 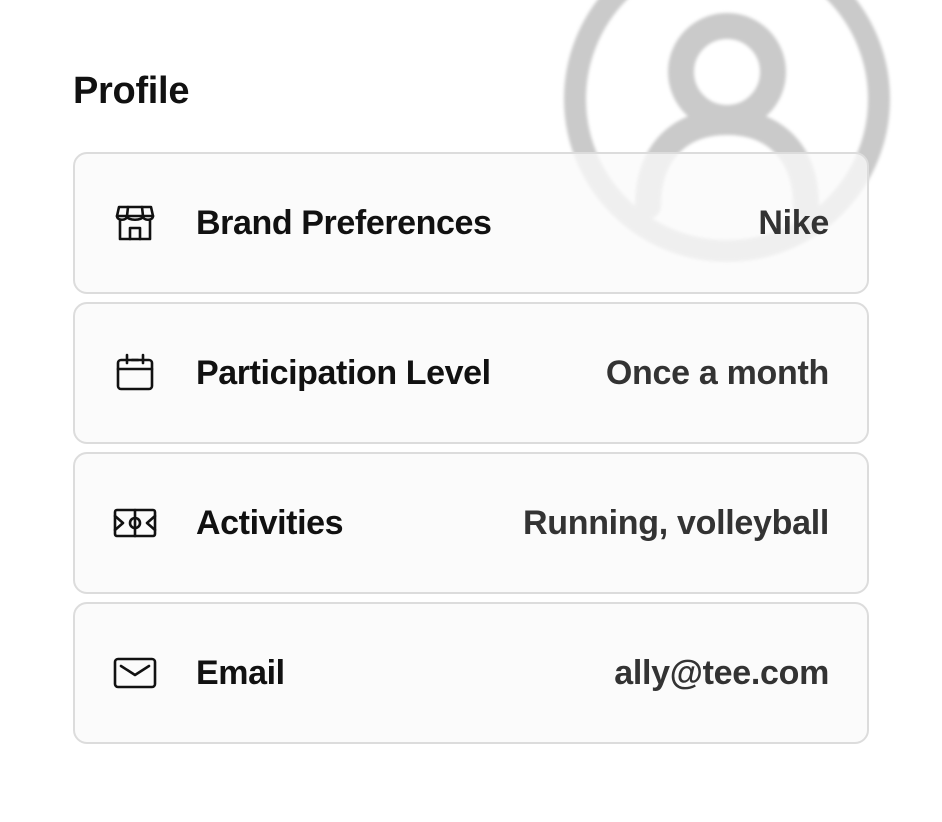 What do you see at coordinates (240, 672) in the screenshot?
I see `email-label: Email` at bounding box center [240, 672].